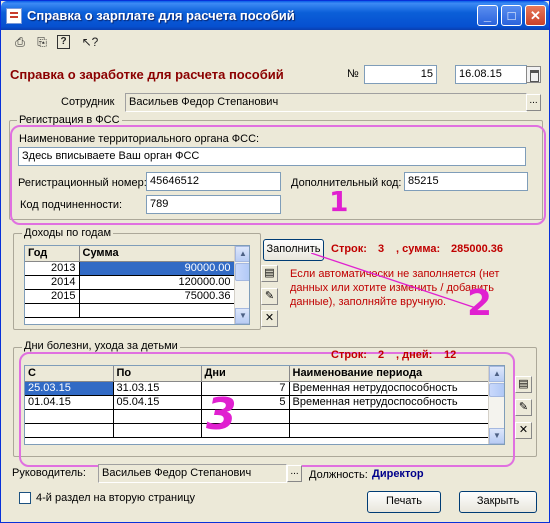 This screenshot has width=550, height=523. Describe the element at coordinates (398, 474) in the screenshot. I see `position-value: Директор` at that location.